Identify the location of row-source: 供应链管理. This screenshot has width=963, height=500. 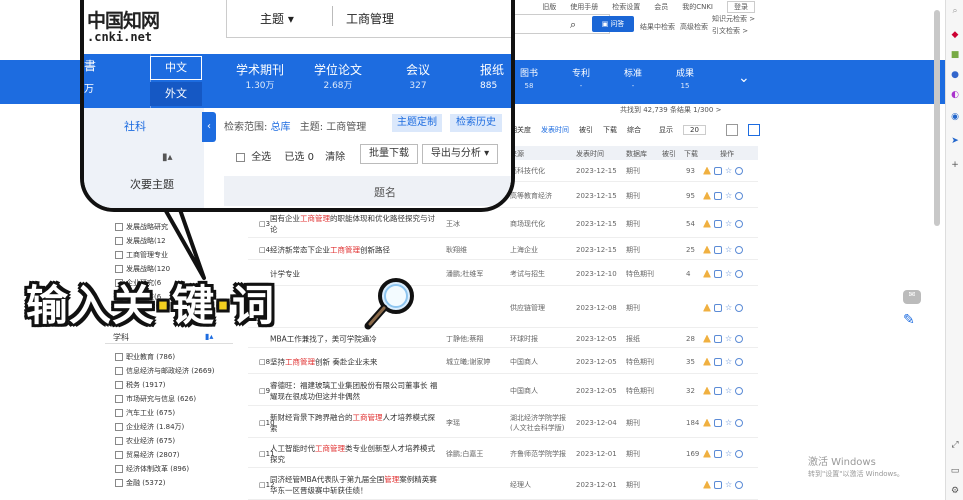
(541, 308).